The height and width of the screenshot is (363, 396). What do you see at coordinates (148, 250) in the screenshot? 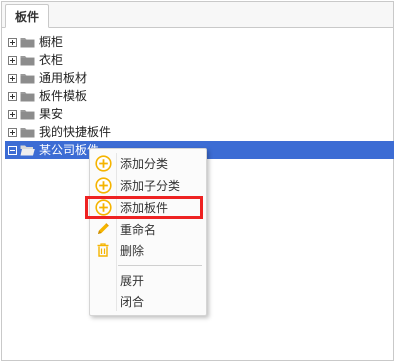
I see `menu-item-delete: 删除` at bounding box center [148, 250].